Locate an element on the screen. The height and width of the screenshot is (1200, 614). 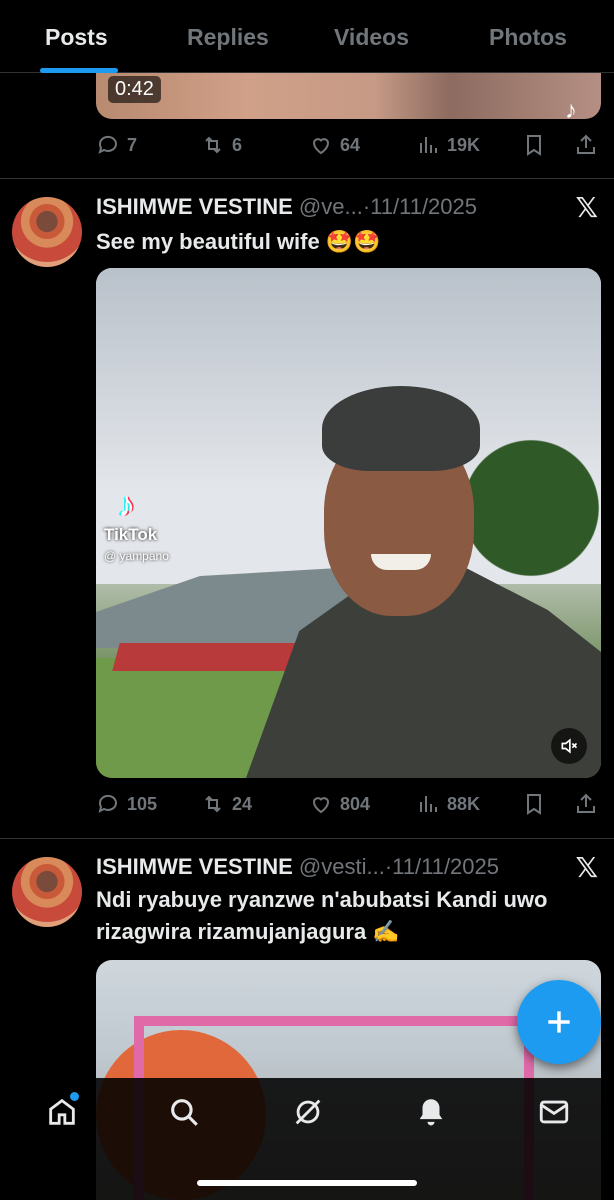
nav-notifications is located at coordinates (431, 1112).